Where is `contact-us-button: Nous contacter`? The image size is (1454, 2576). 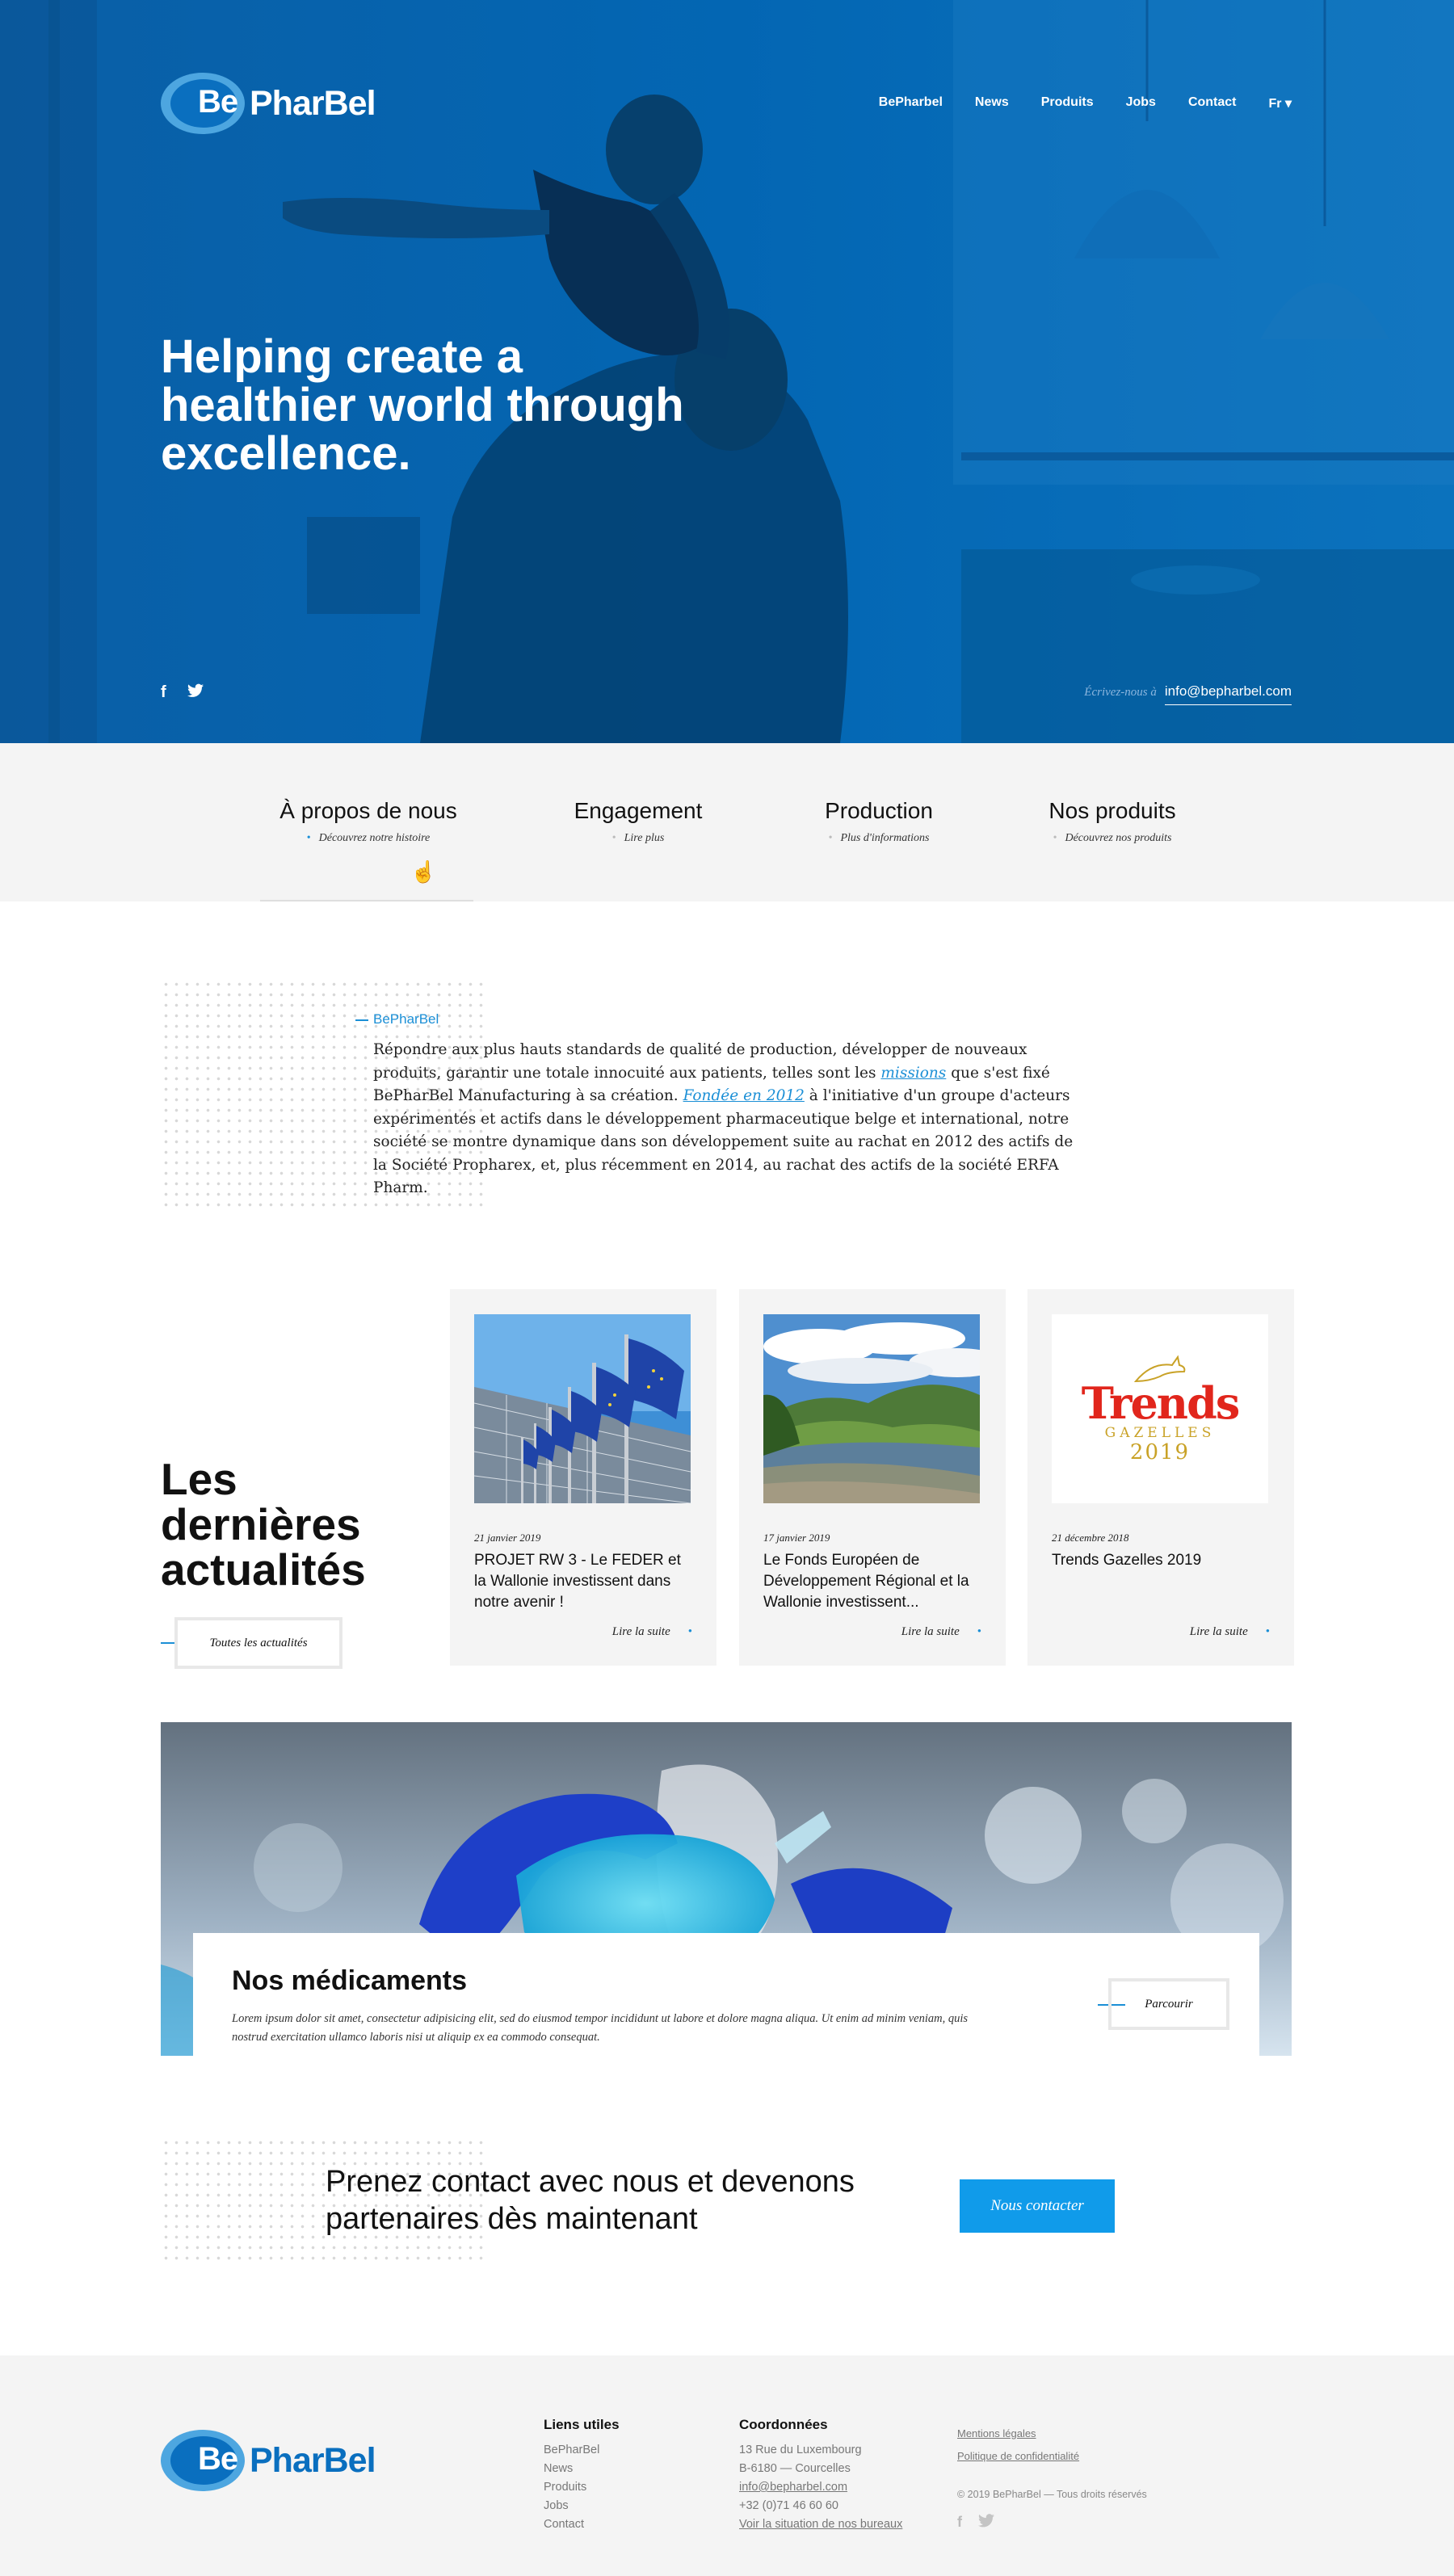
contact-us-button: Nous contacter is located at coordinates (1037, 2206).